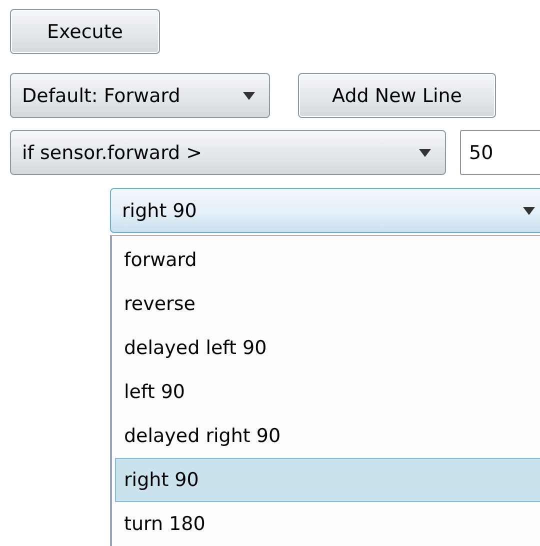  Describe the element at coordinates (327, 480) in the screenshot. I see `dropdown-option: right 90` at that location.